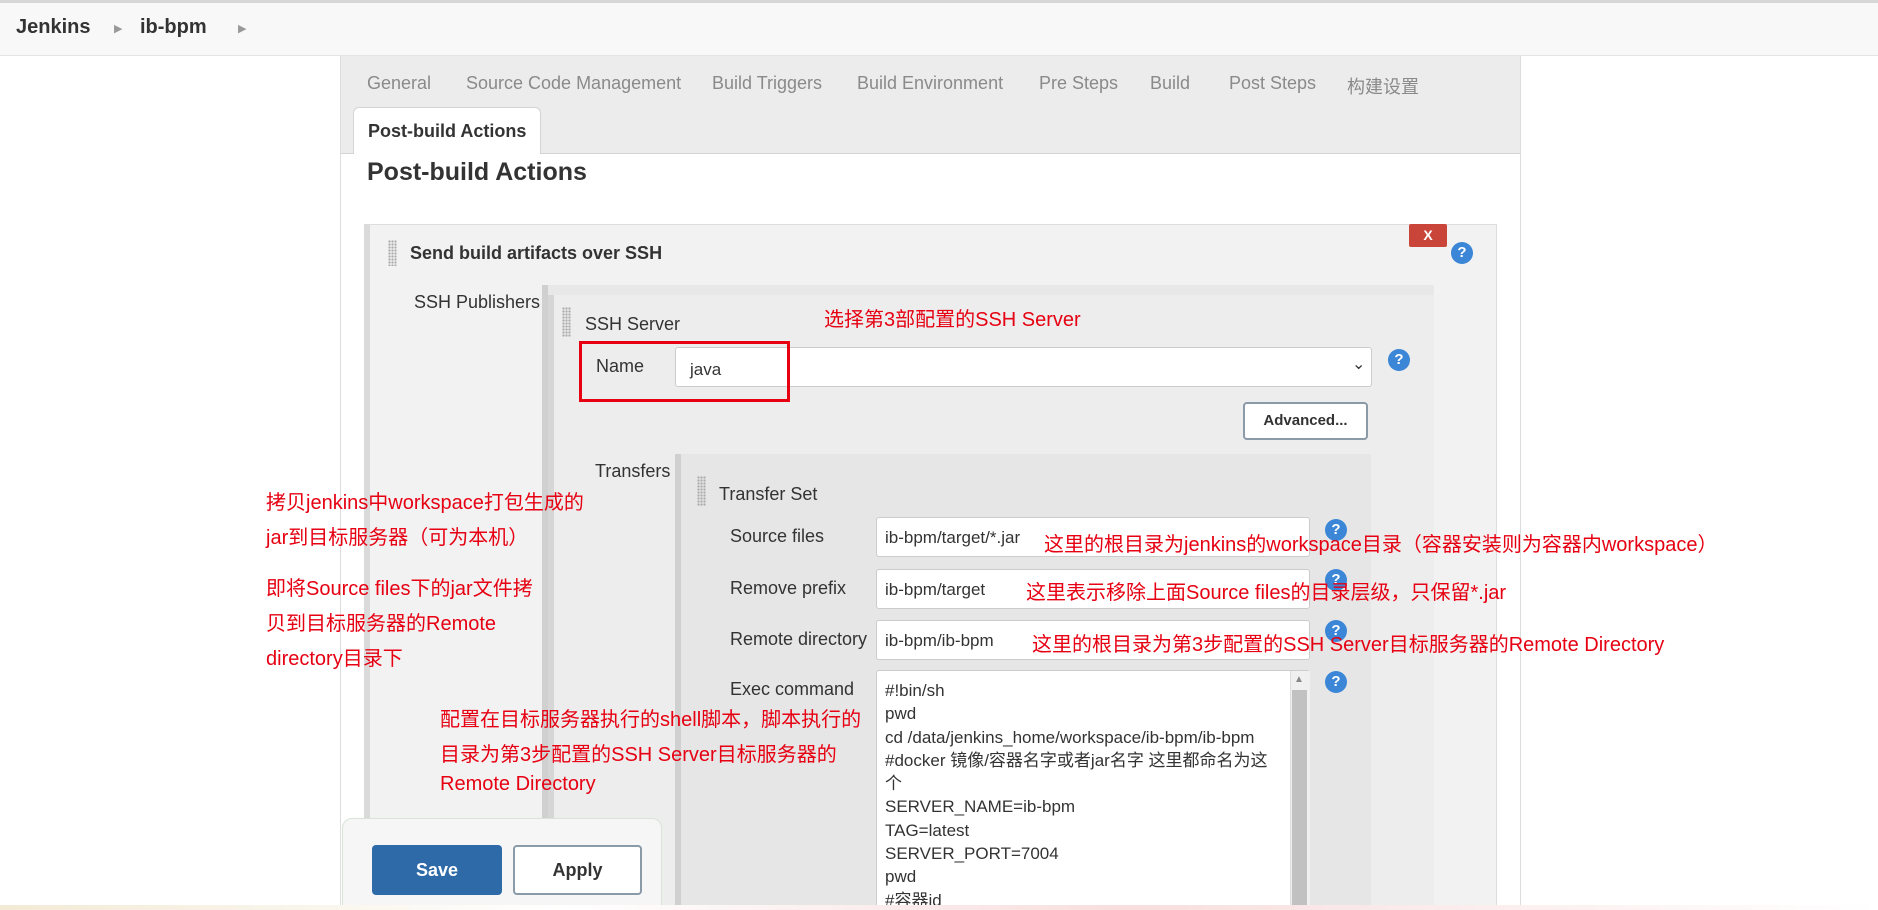 The image size is (1878, 910). I want to click on save-button: Save, so click(437, 870).